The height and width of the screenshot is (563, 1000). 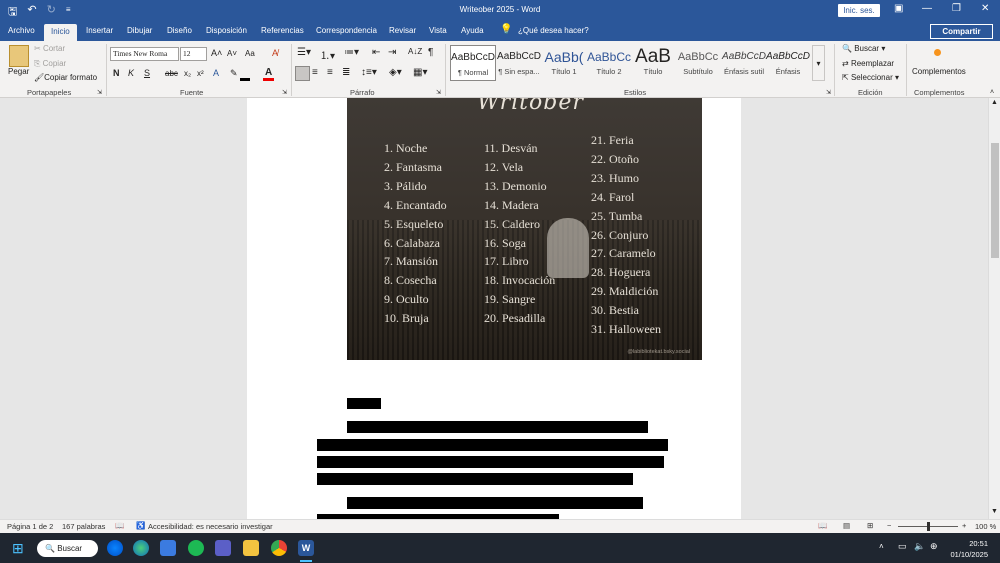 What do you see at coordinates (275, 53) in the screenshot?
I see `clear-formatting-icon: A̸` at bounding box center [275, 53].